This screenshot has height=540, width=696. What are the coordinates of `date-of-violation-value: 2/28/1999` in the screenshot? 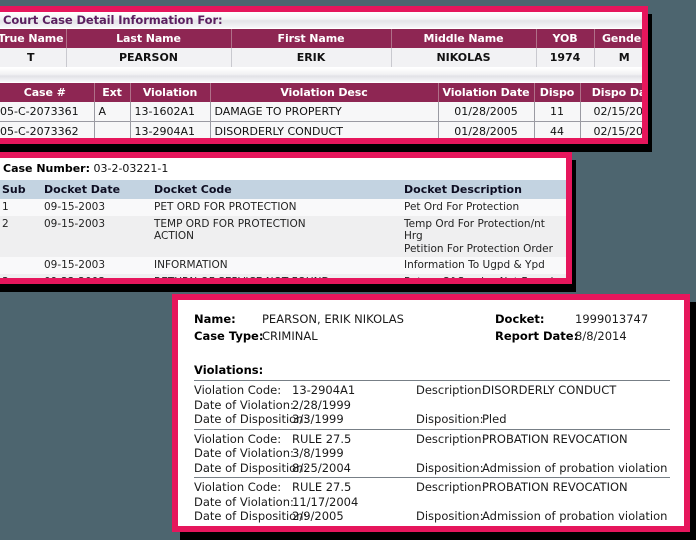 It's located at (321, 404).